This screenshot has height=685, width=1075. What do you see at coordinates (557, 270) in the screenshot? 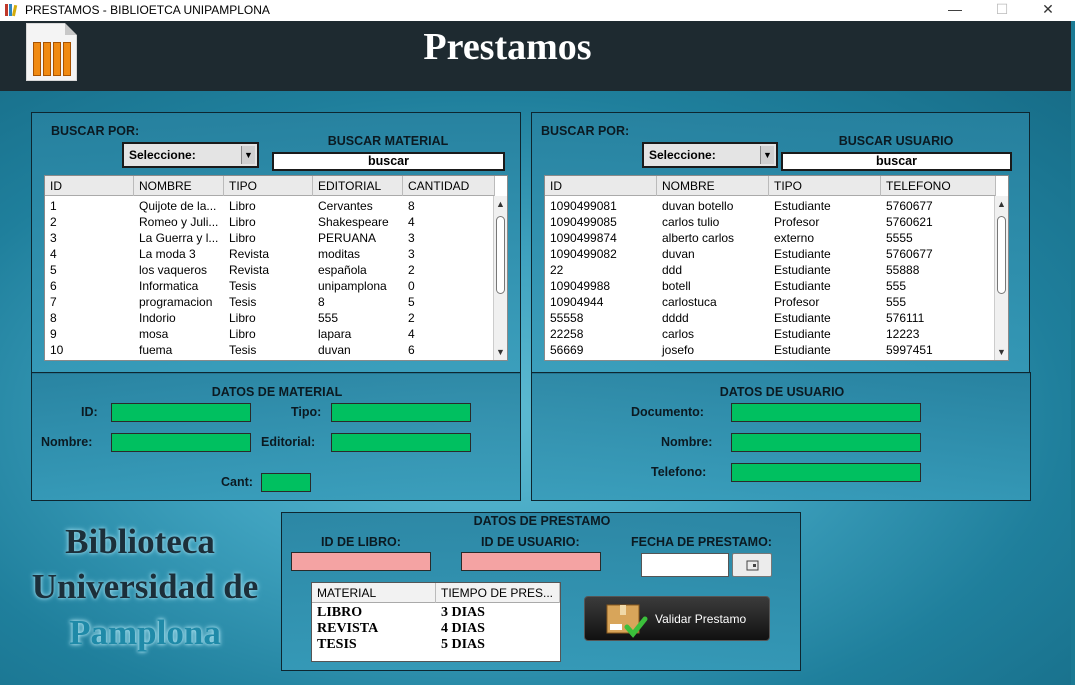
I see `table-cell: 22` at bounding box center [557, 270].